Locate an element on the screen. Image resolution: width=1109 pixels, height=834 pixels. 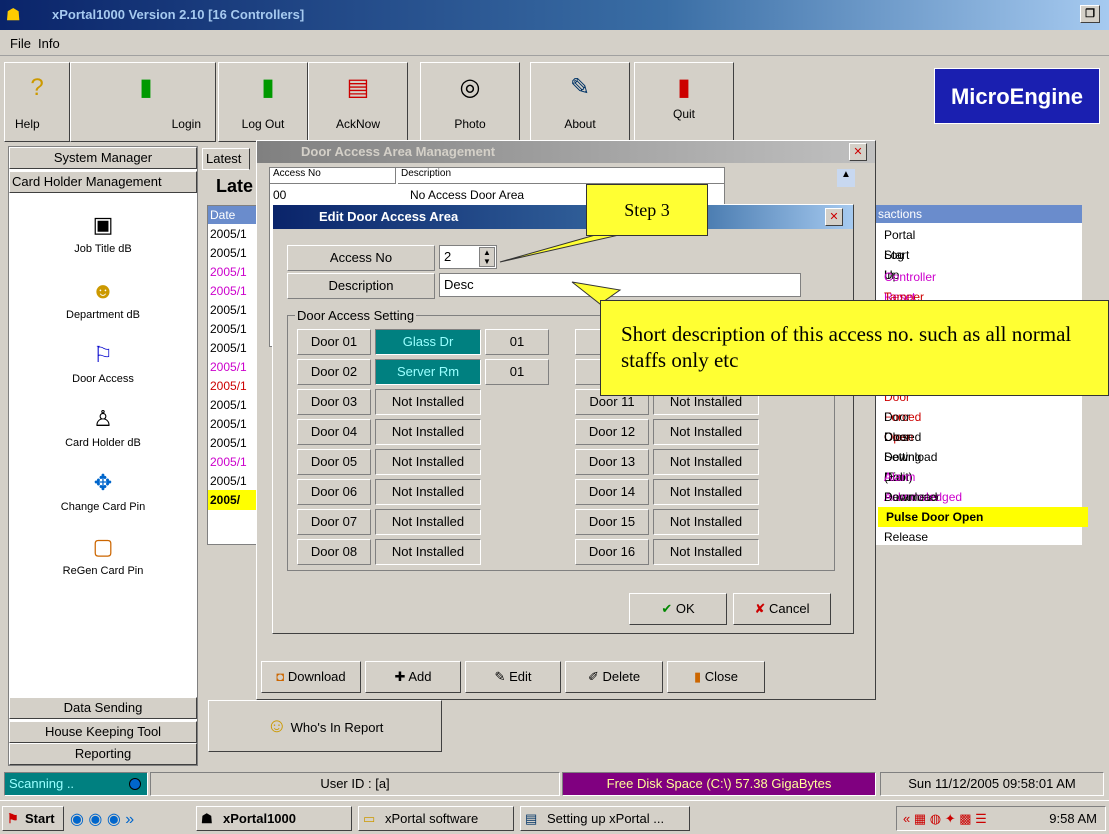
scanning-status: Scanning .. is located at coordinates (76, 784).